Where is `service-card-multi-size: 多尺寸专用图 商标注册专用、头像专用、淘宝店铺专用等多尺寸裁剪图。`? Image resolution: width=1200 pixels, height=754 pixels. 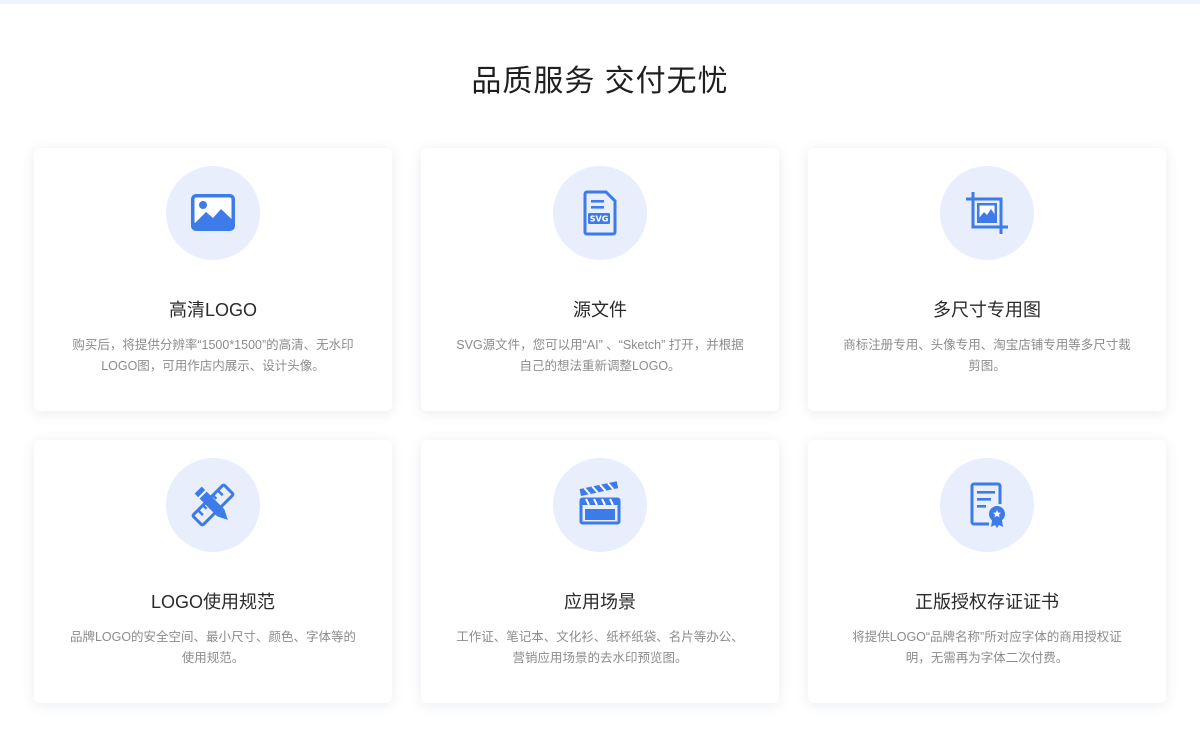
service-card-multi-size: 多尺寸专用图 商标注册专用、头像专用、淘宝店铺专用等多尺寸裁剪图。 is located at coordinates (987, 279).